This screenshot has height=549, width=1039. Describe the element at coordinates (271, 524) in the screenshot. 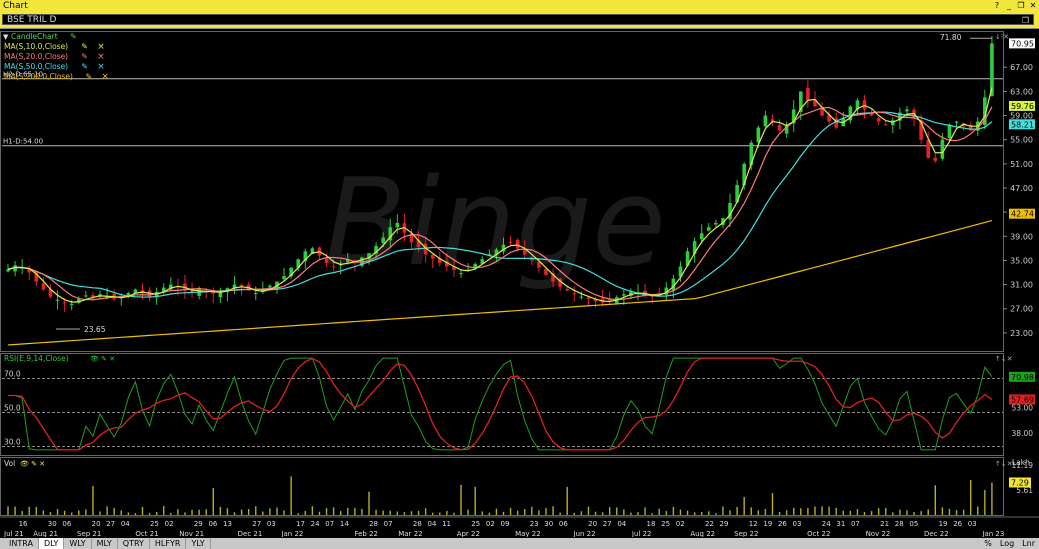

I see `date-label: 03` at that location.